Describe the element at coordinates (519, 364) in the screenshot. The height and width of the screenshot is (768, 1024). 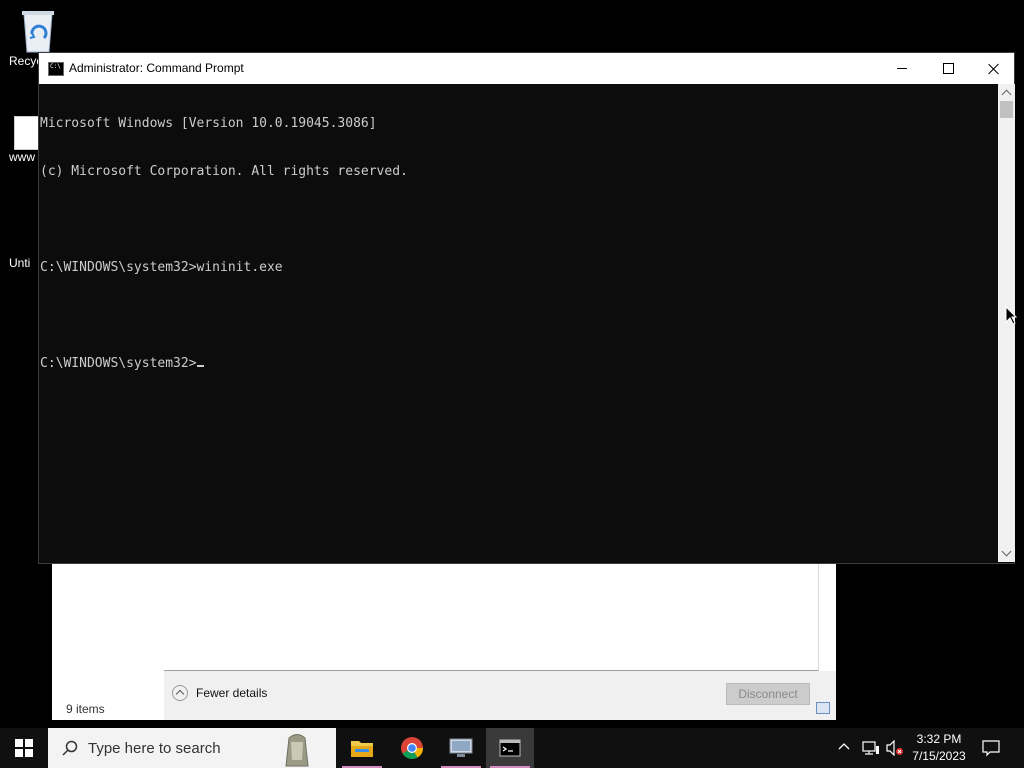
I see `console-prompt-line: C:\WINDOWS\system32>` at that location.